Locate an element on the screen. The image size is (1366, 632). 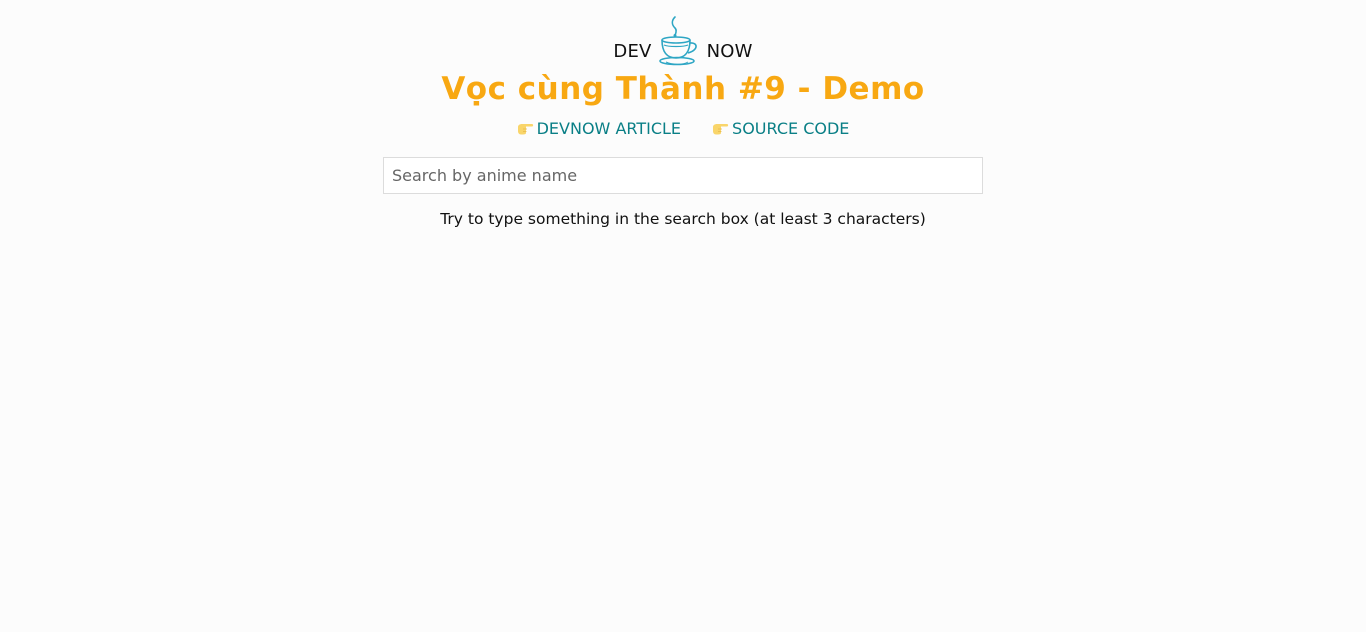
source-code-link: SOURCE CODE is located at coordinates (780, 128).